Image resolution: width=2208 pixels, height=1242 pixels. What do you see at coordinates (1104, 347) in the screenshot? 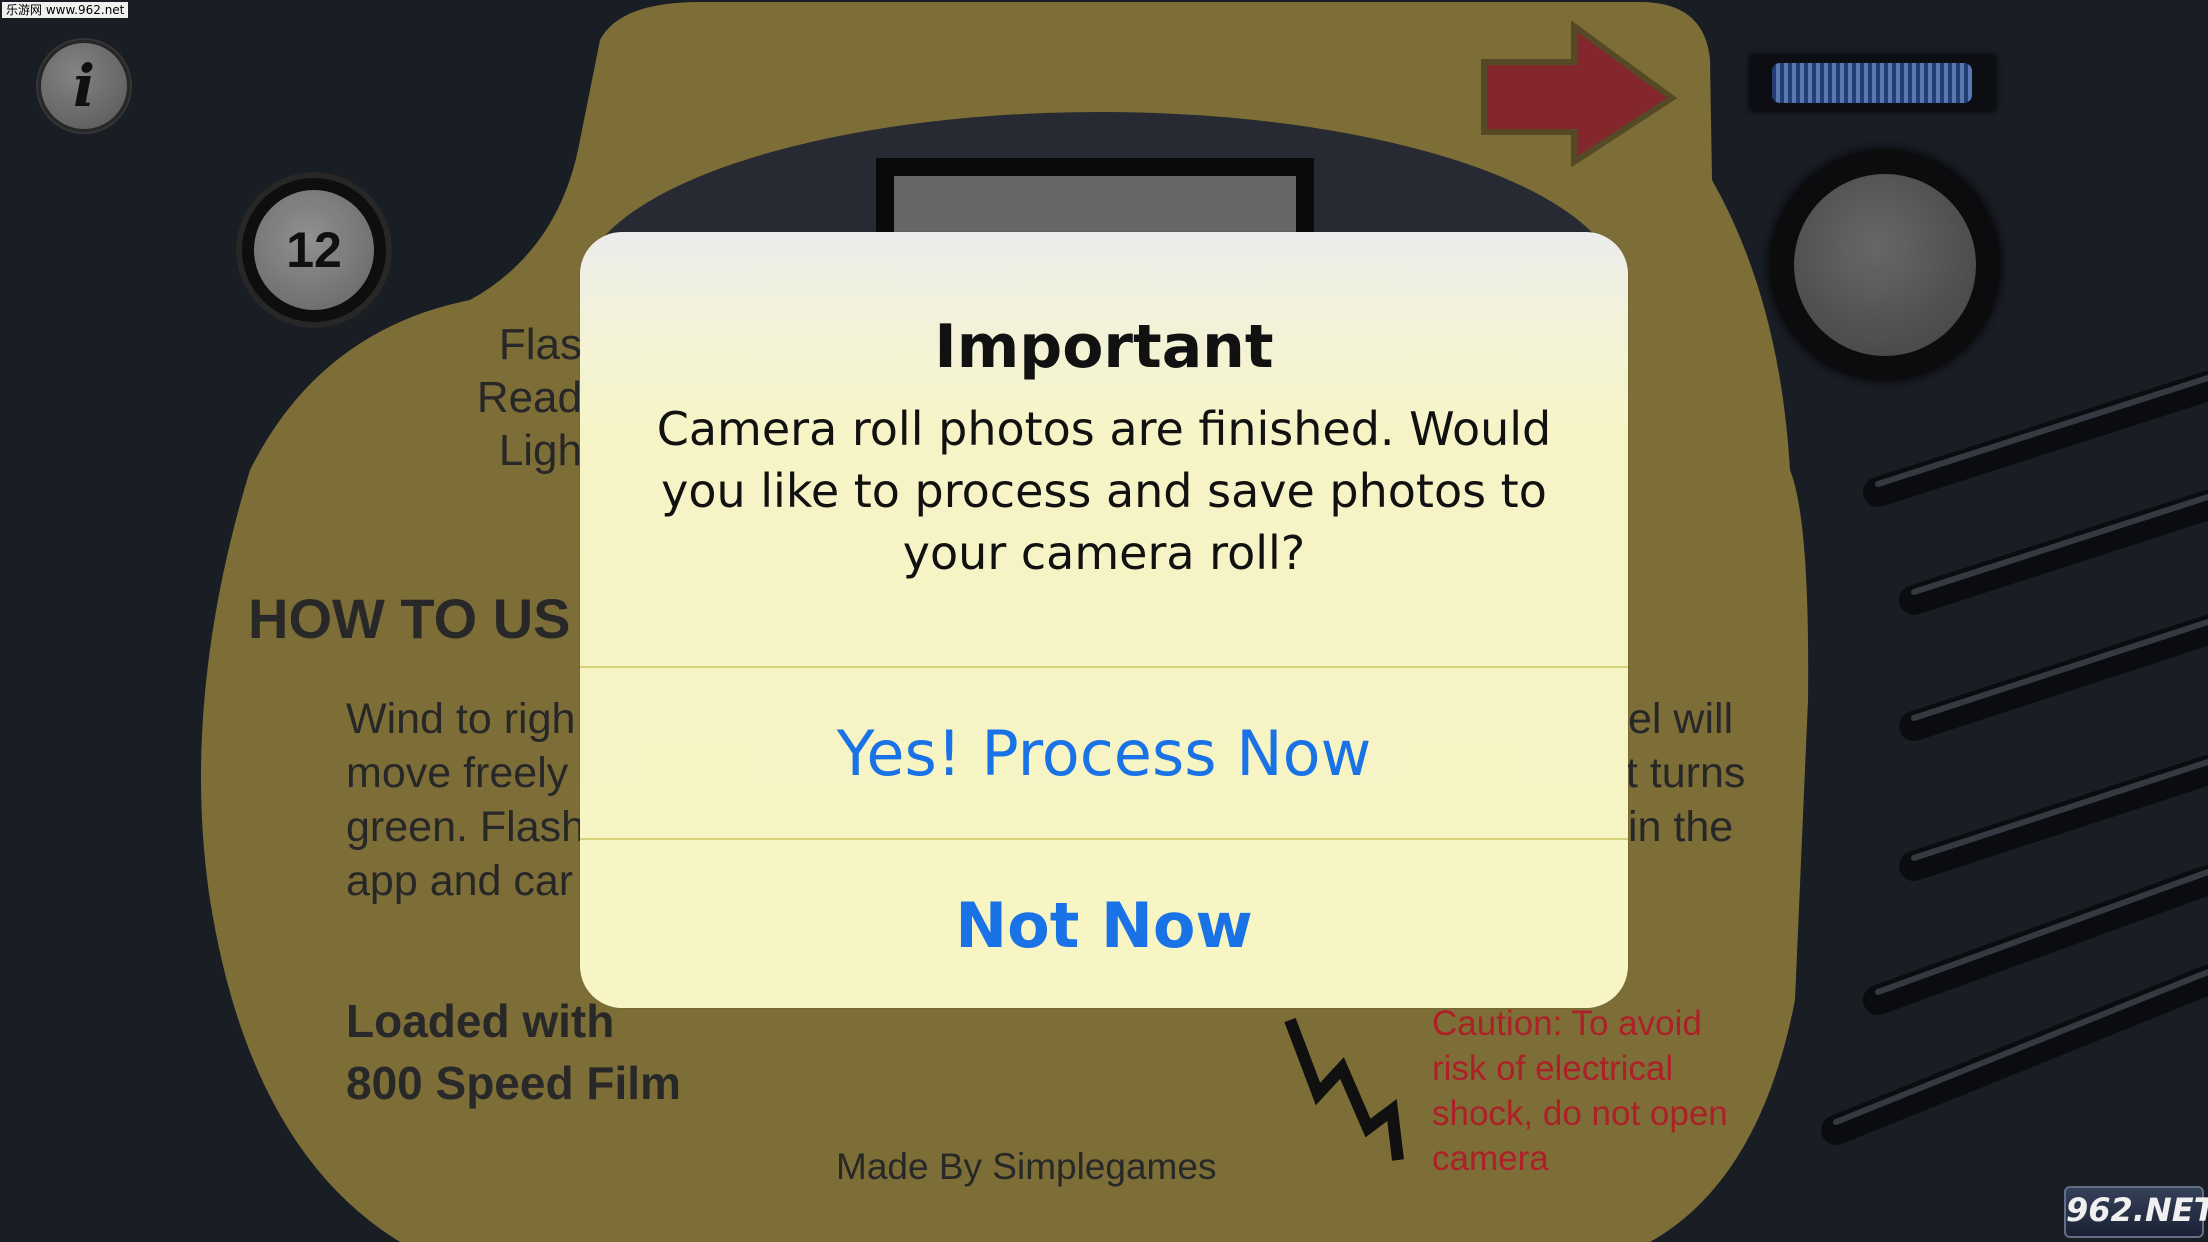
I see `alert-title: Important` at bounding box center [1104, 347].